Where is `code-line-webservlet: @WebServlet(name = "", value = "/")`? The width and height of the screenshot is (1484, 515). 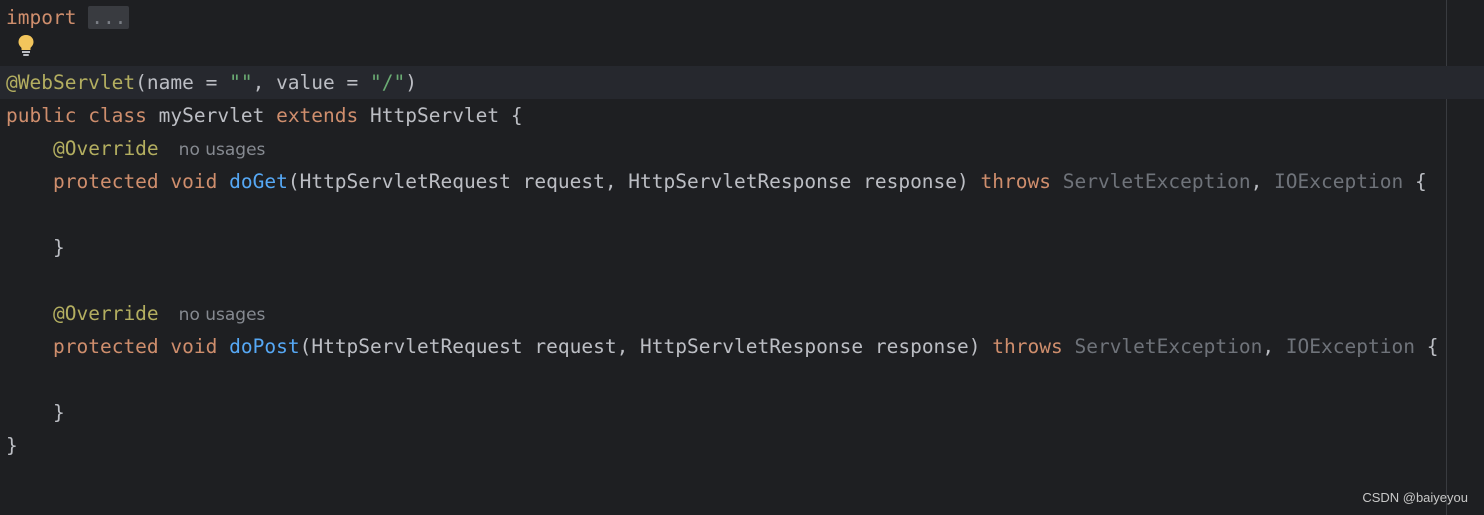
code-line-webservlet: @WebServlet(name = "", value = "/") is located at coordinates (742, 82).